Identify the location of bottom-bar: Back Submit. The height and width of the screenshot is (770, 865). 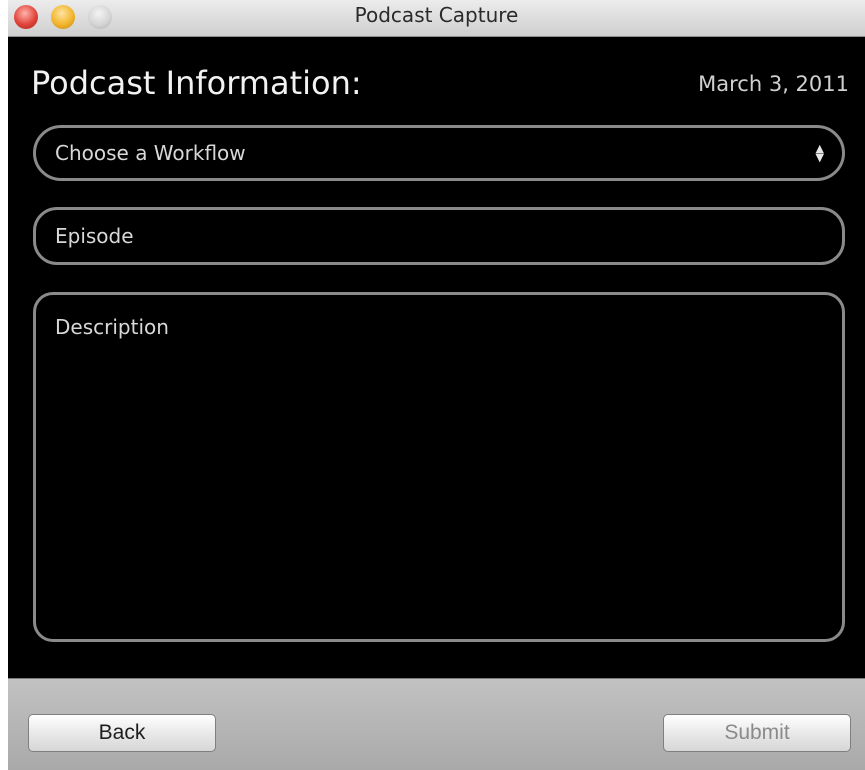
(436, 724).